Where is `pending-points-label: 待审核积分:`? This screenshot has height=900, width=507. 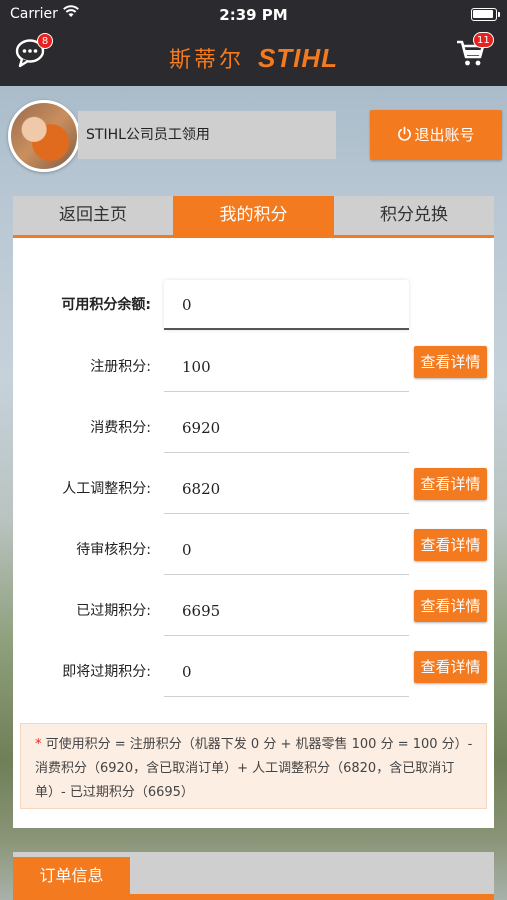
pending-points-label: 待审核积分: is located at coordinates (113, 550).